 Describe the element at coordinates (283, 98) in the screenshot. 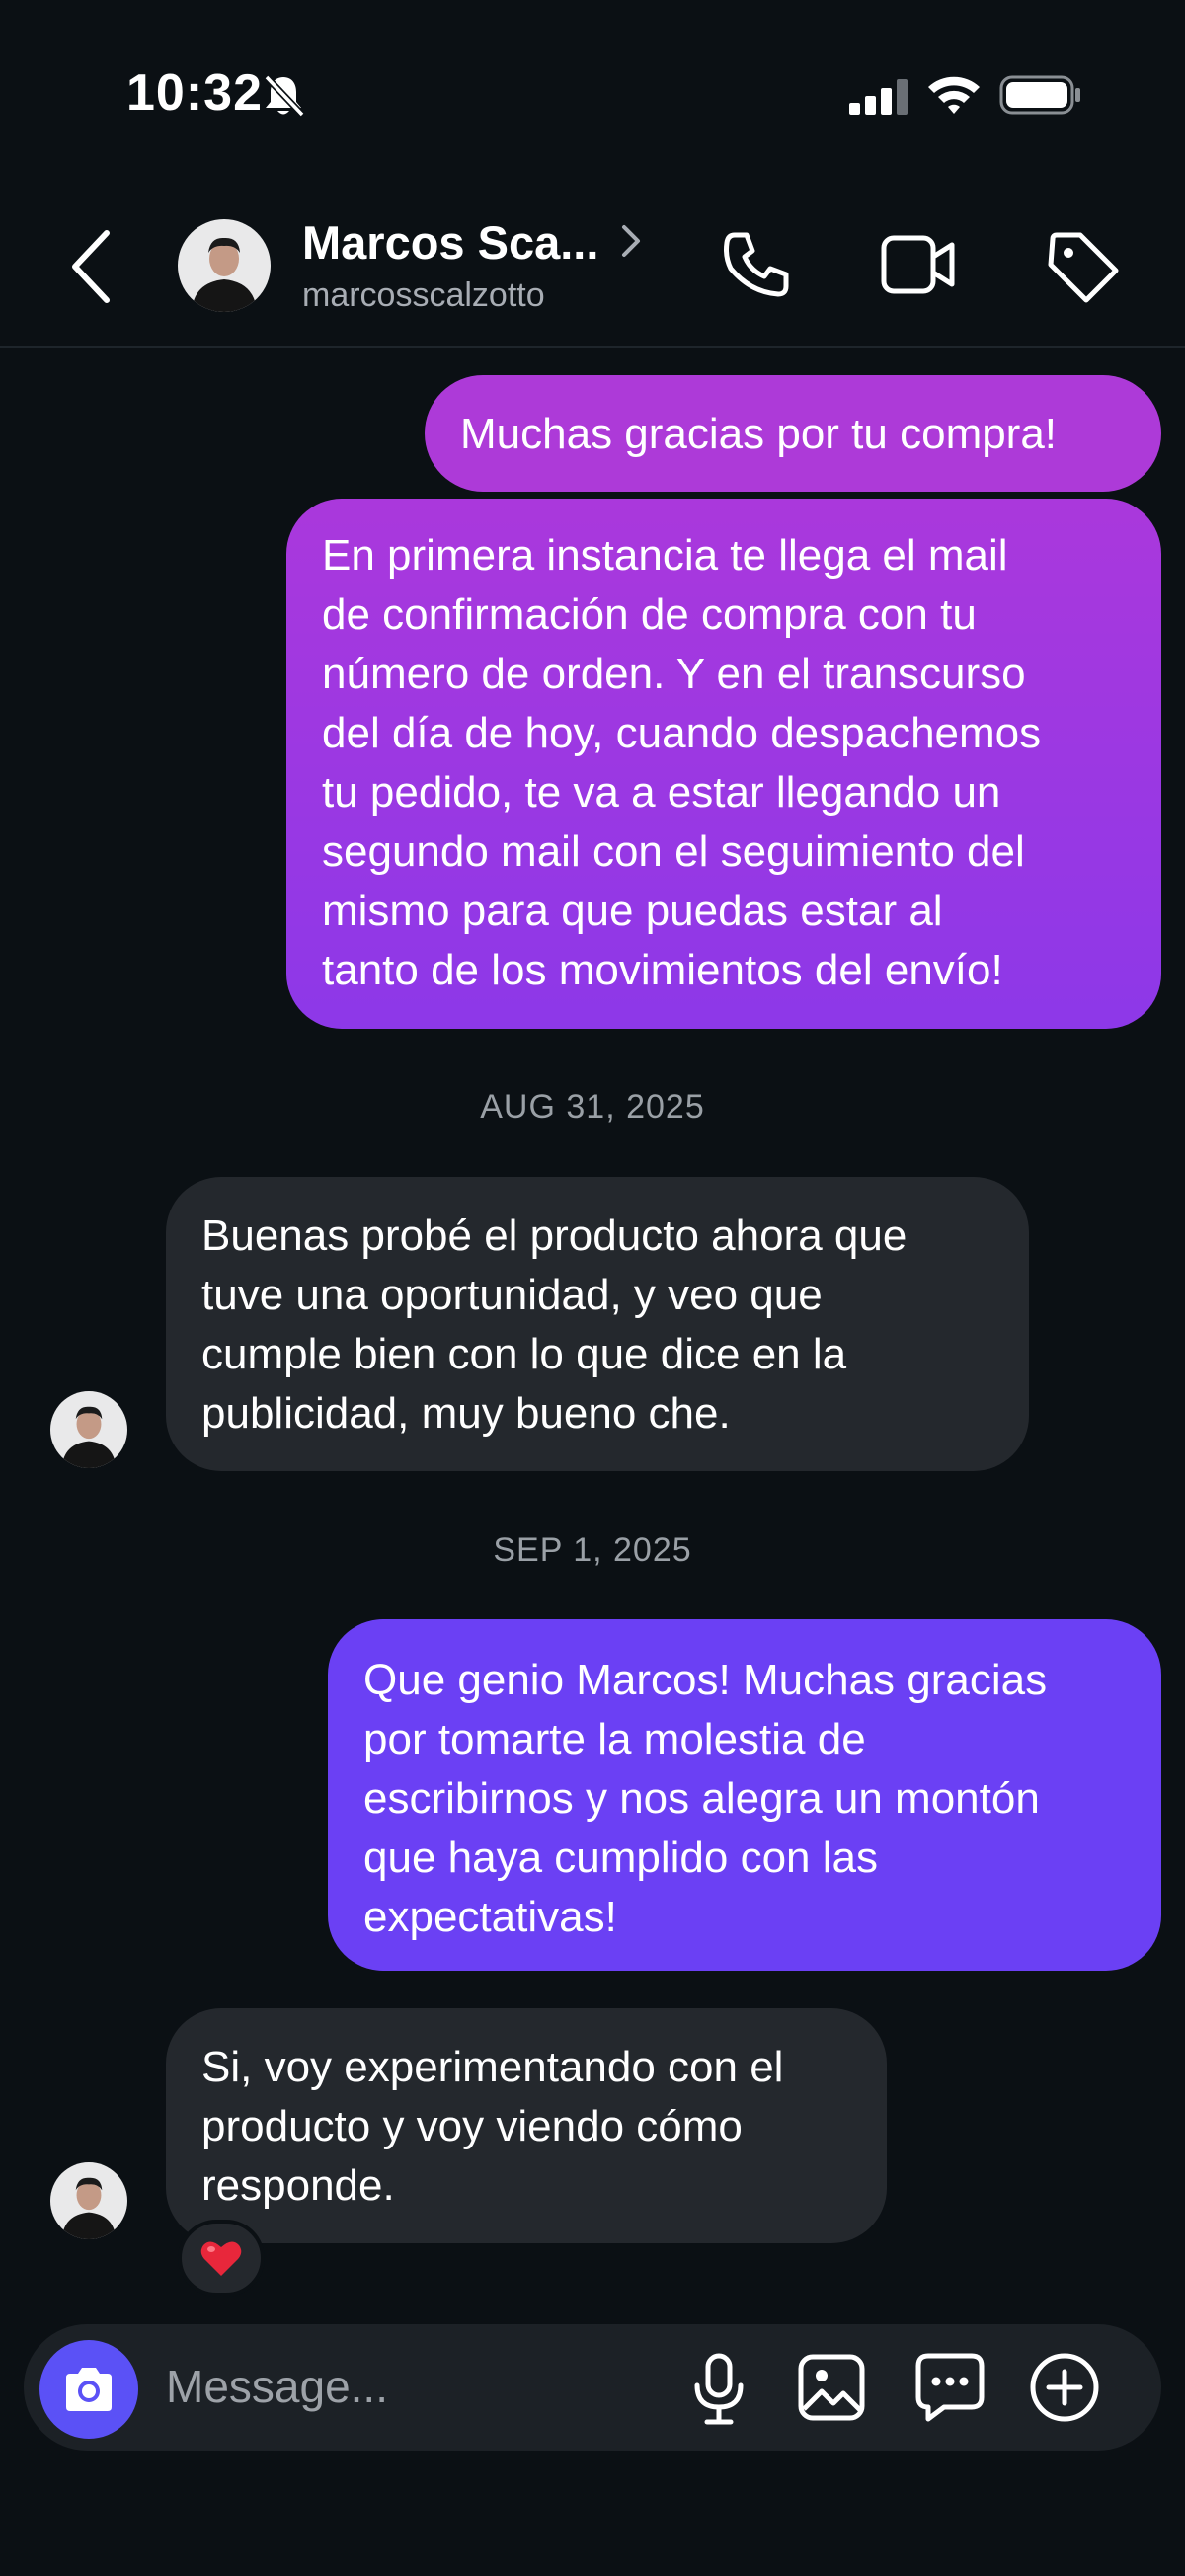

I see `bell-slash-icon` at that location.